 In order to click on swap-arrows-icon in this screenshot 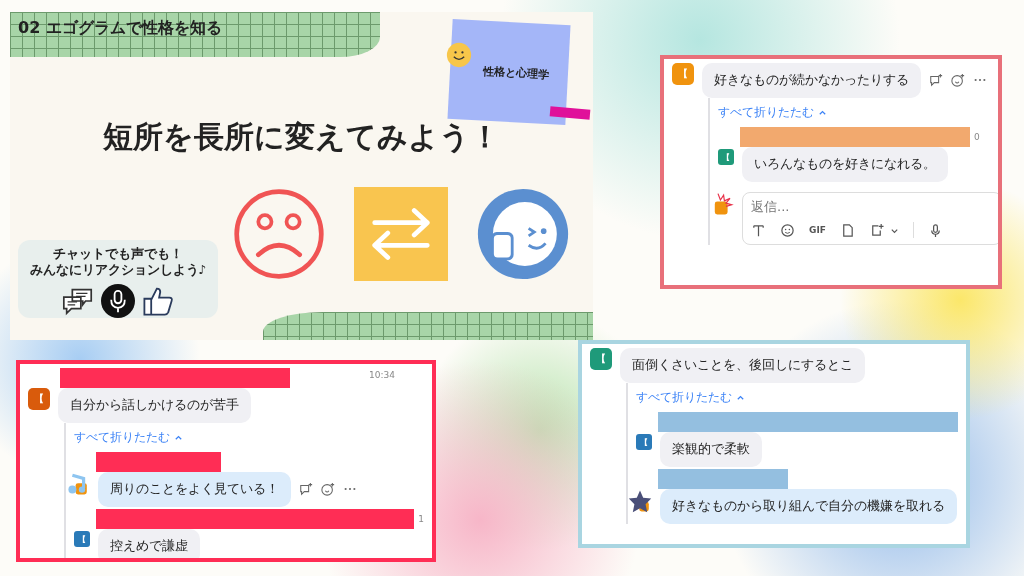, I will do `click(401, 234)`.